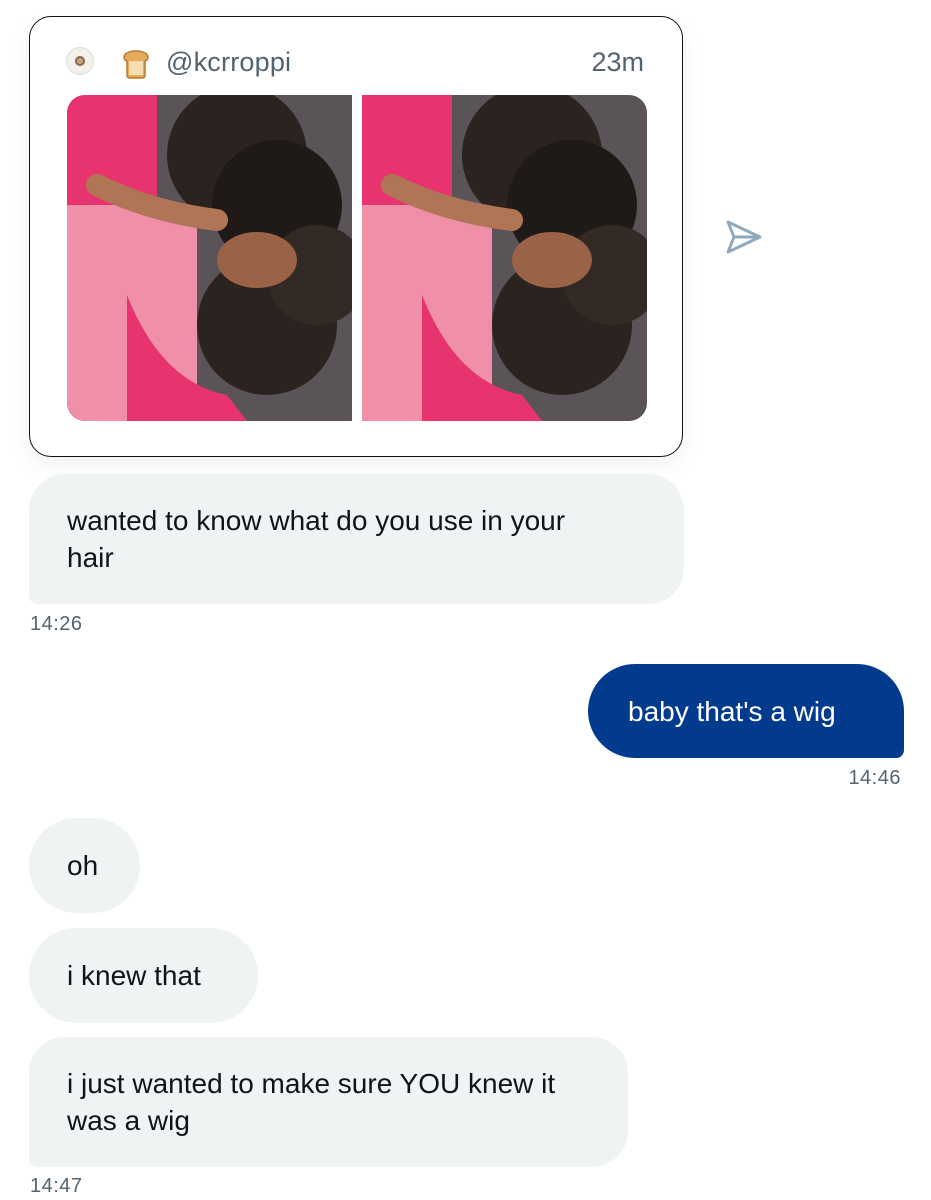 The height and width of the screenshot is (1200, 931). Describe the element at coordinates (617, 62) in the screenshot. I see `post-age: 23m` at that location.